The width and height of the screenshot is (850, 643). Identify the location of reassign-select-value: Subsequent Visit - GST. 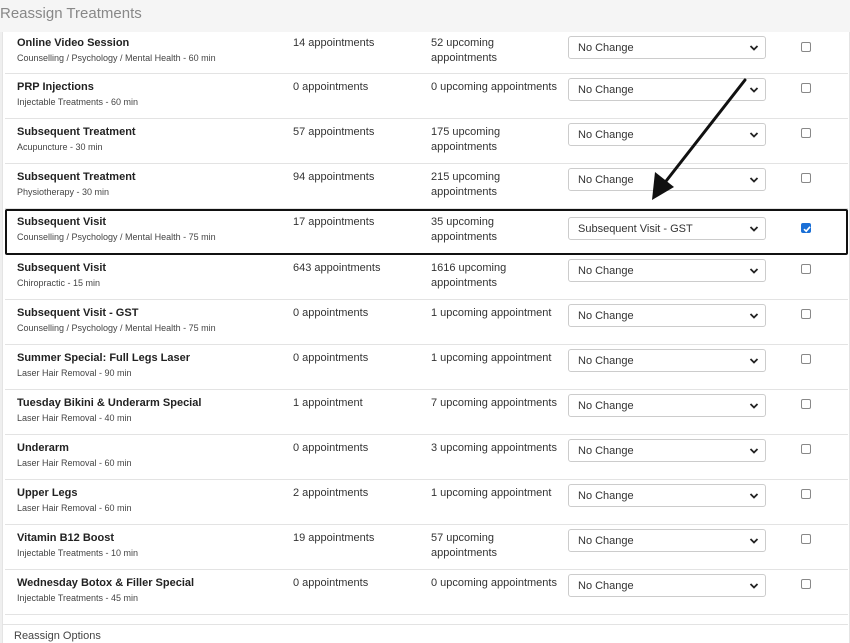
(635, 229).